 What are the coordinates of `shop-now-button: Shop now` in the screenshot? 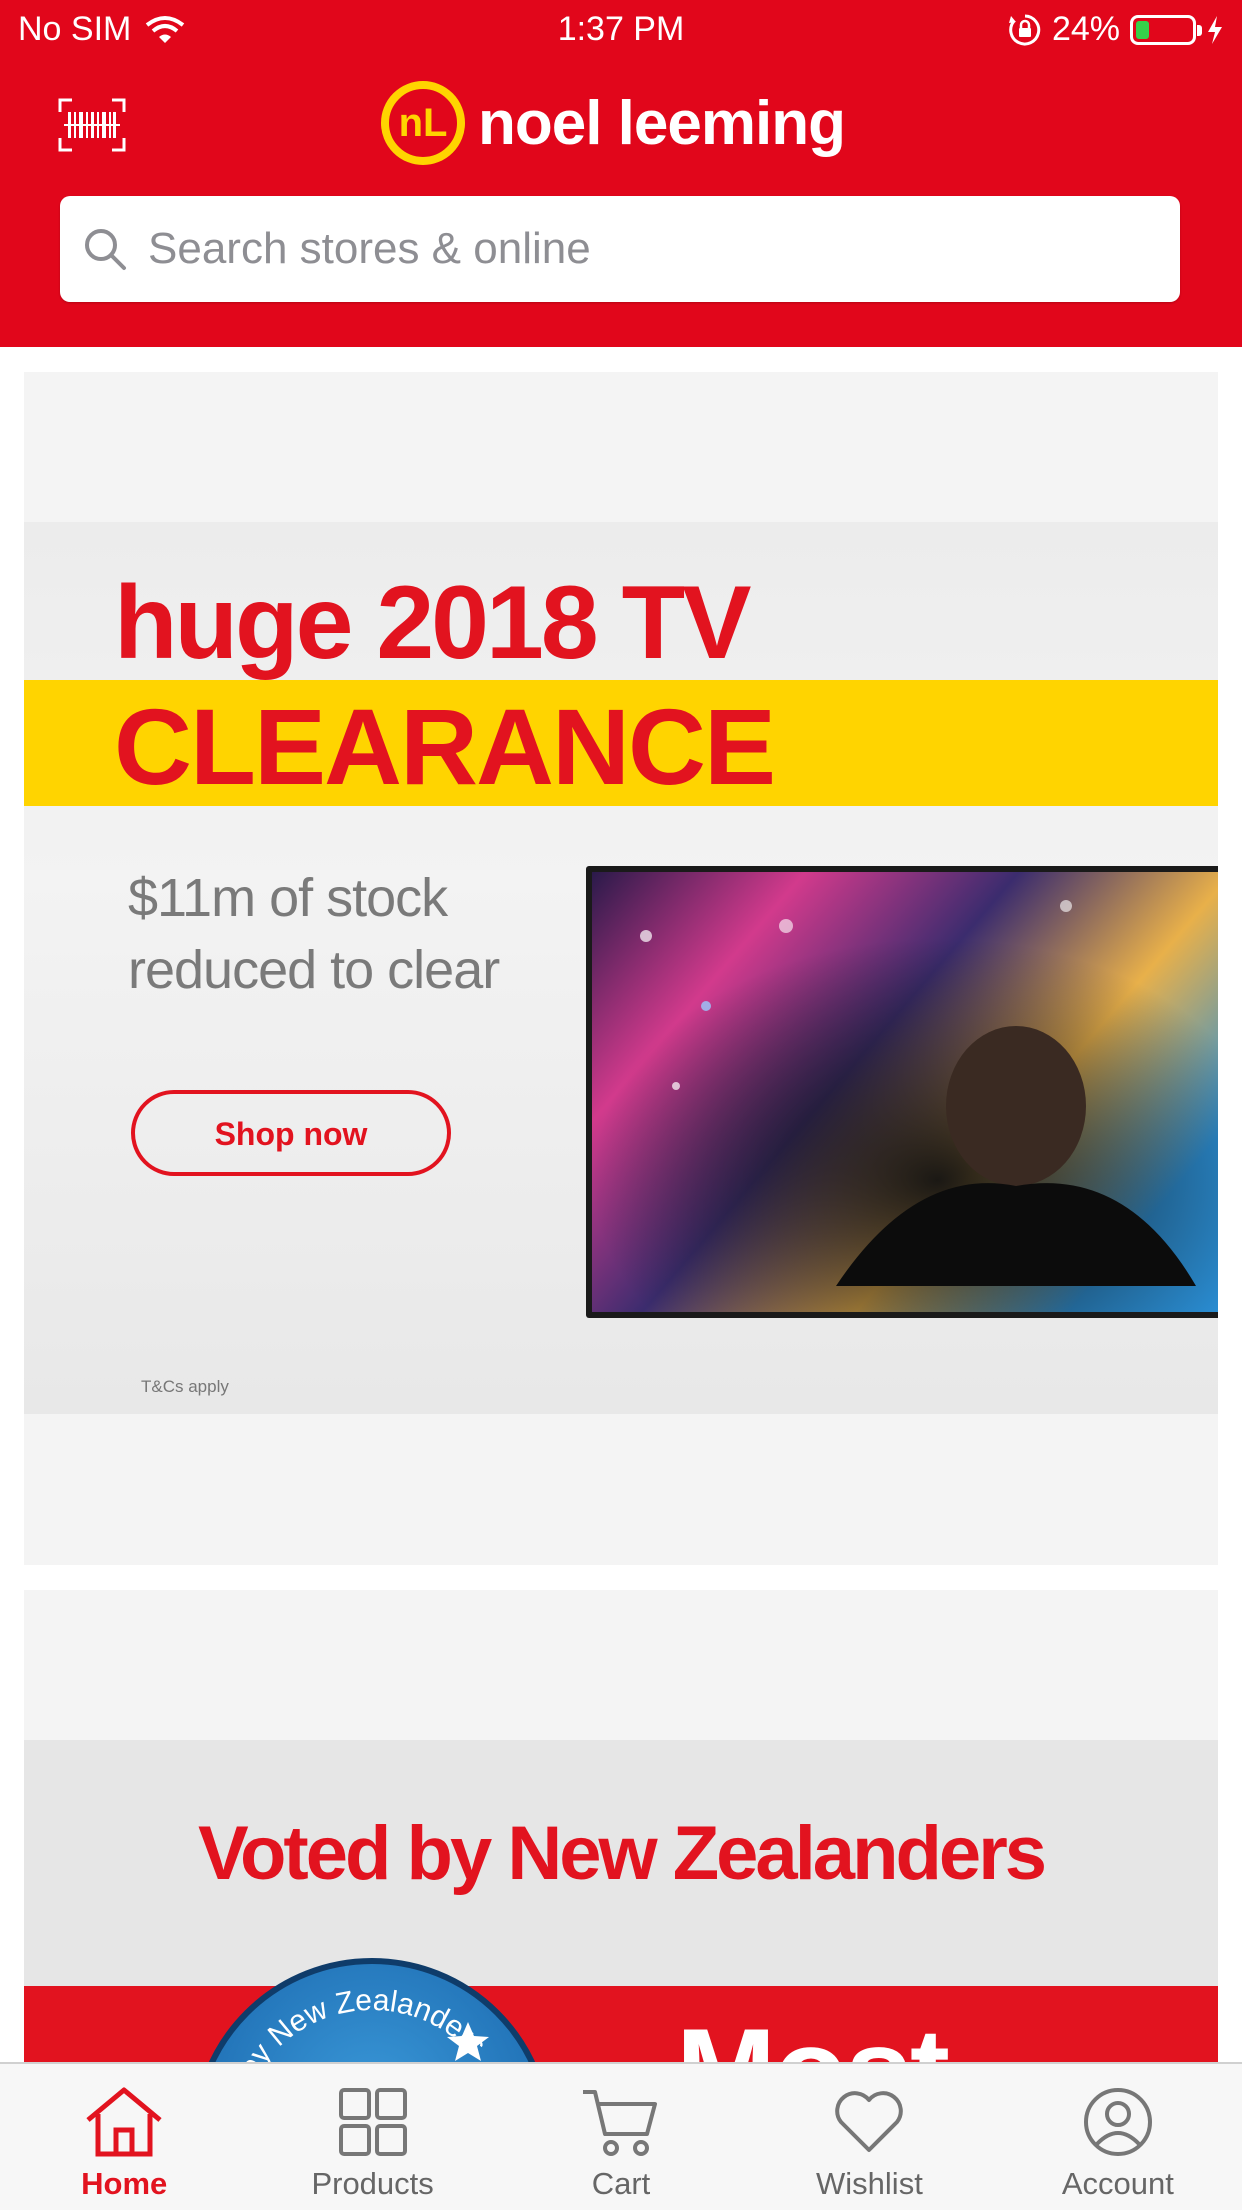 It's located at (291, 1133).